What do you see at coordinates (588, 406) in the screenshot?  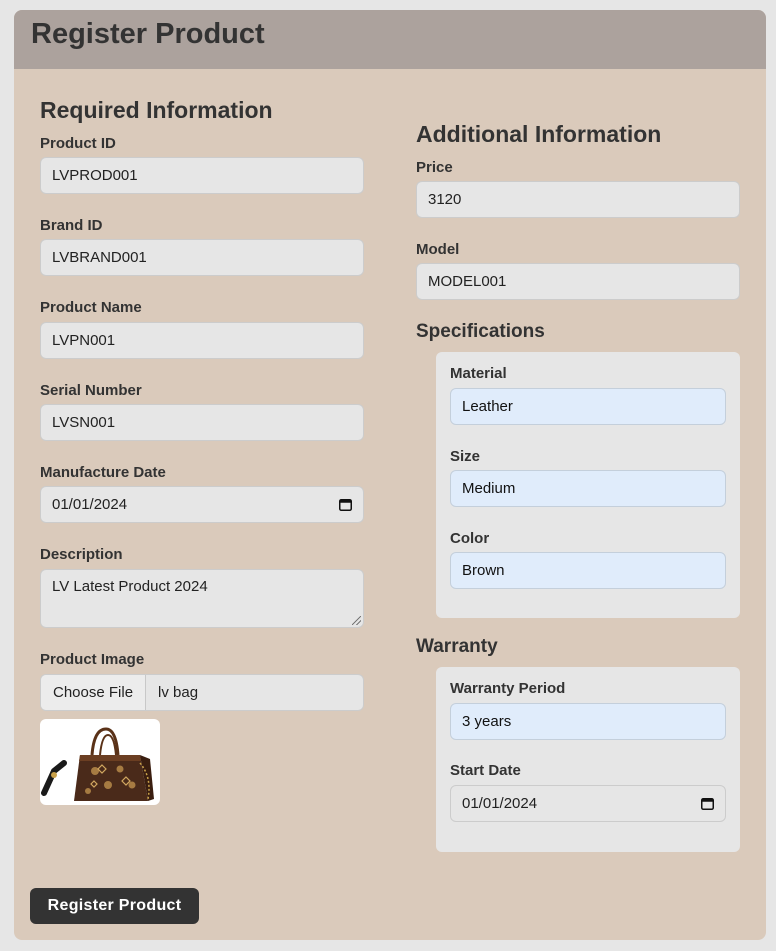 I see `material-input: Leather` at bounding box center [588, 406].